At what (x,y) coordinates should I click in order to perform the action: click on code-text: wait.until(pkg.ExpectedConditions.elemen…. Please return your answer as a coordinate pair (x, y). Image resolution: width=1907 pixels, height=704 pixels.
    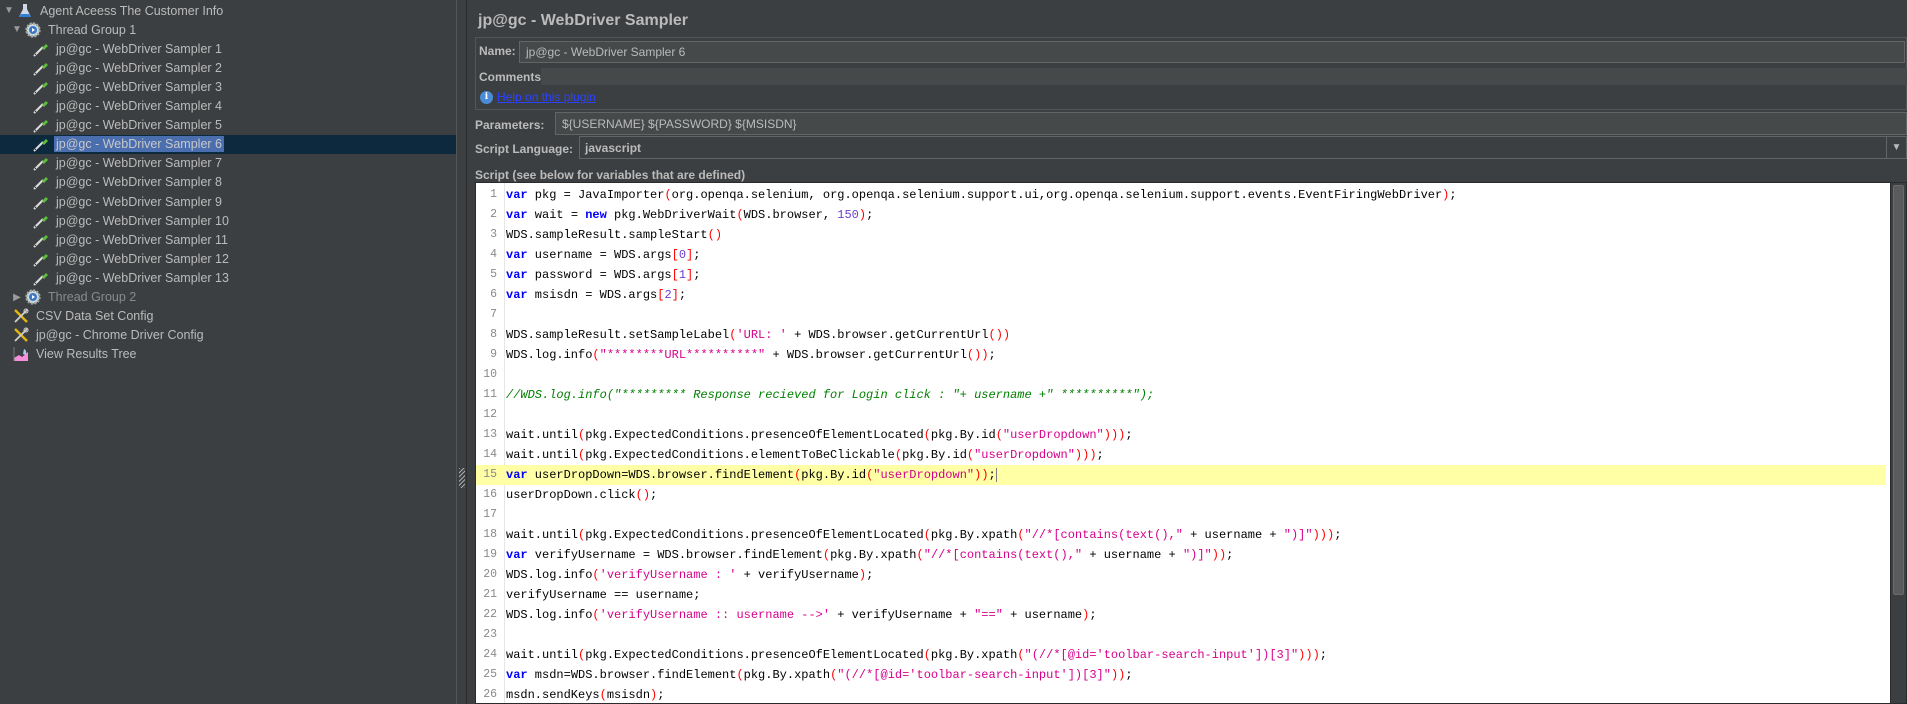
    Looking at the image, I should click on (805, 455).